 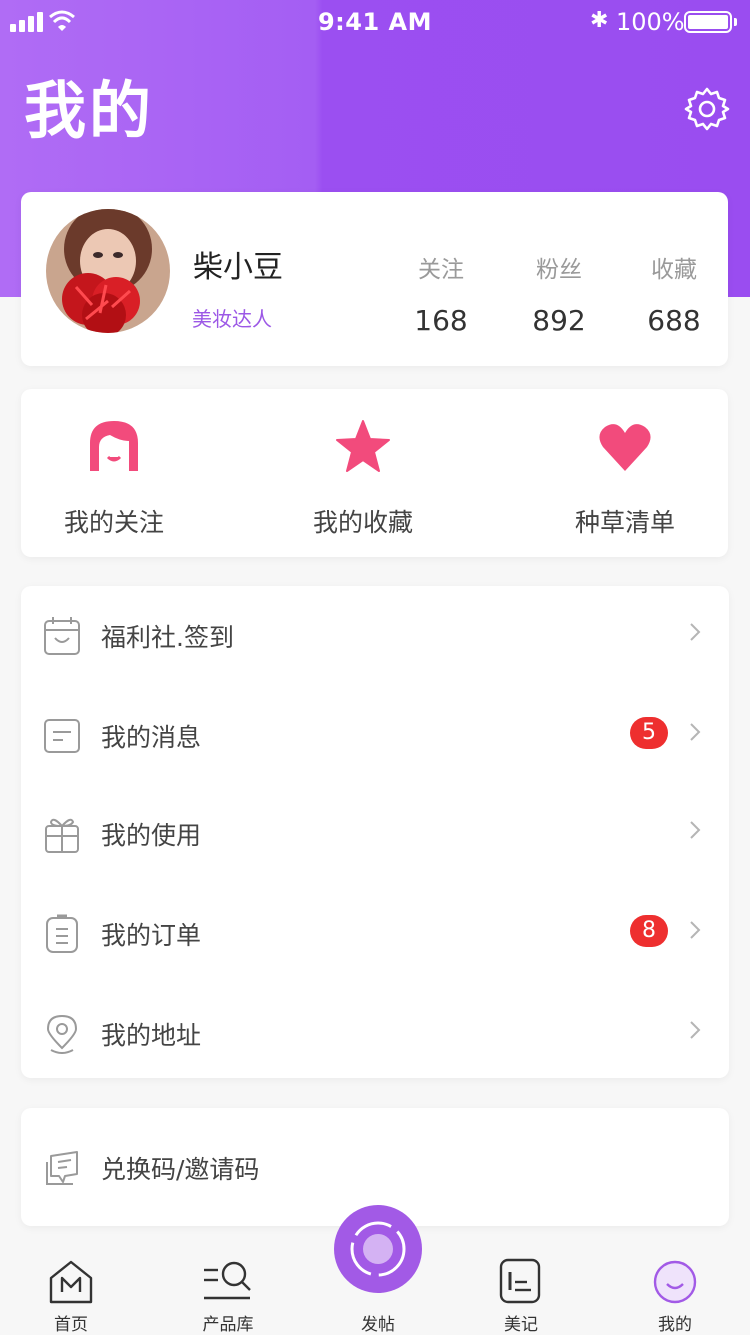 What do you see at coordinates (649, 931) in the screenshot?
I see `unread-badge: 8` at bounding box center [649, 931].